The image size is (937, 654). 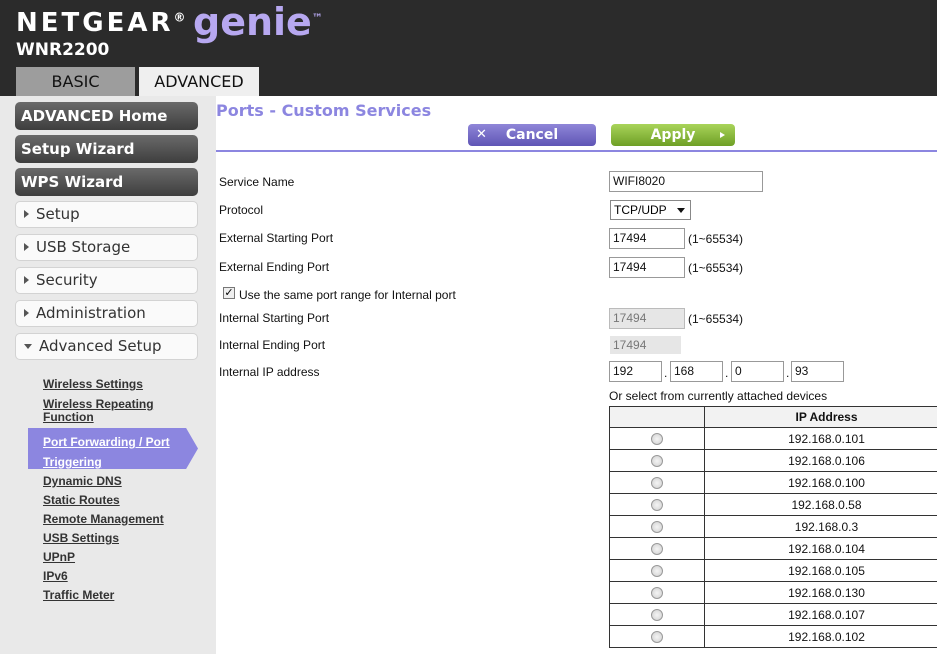 I want to click on ip-octet-1-input: 192, so click(x=635, y=371).